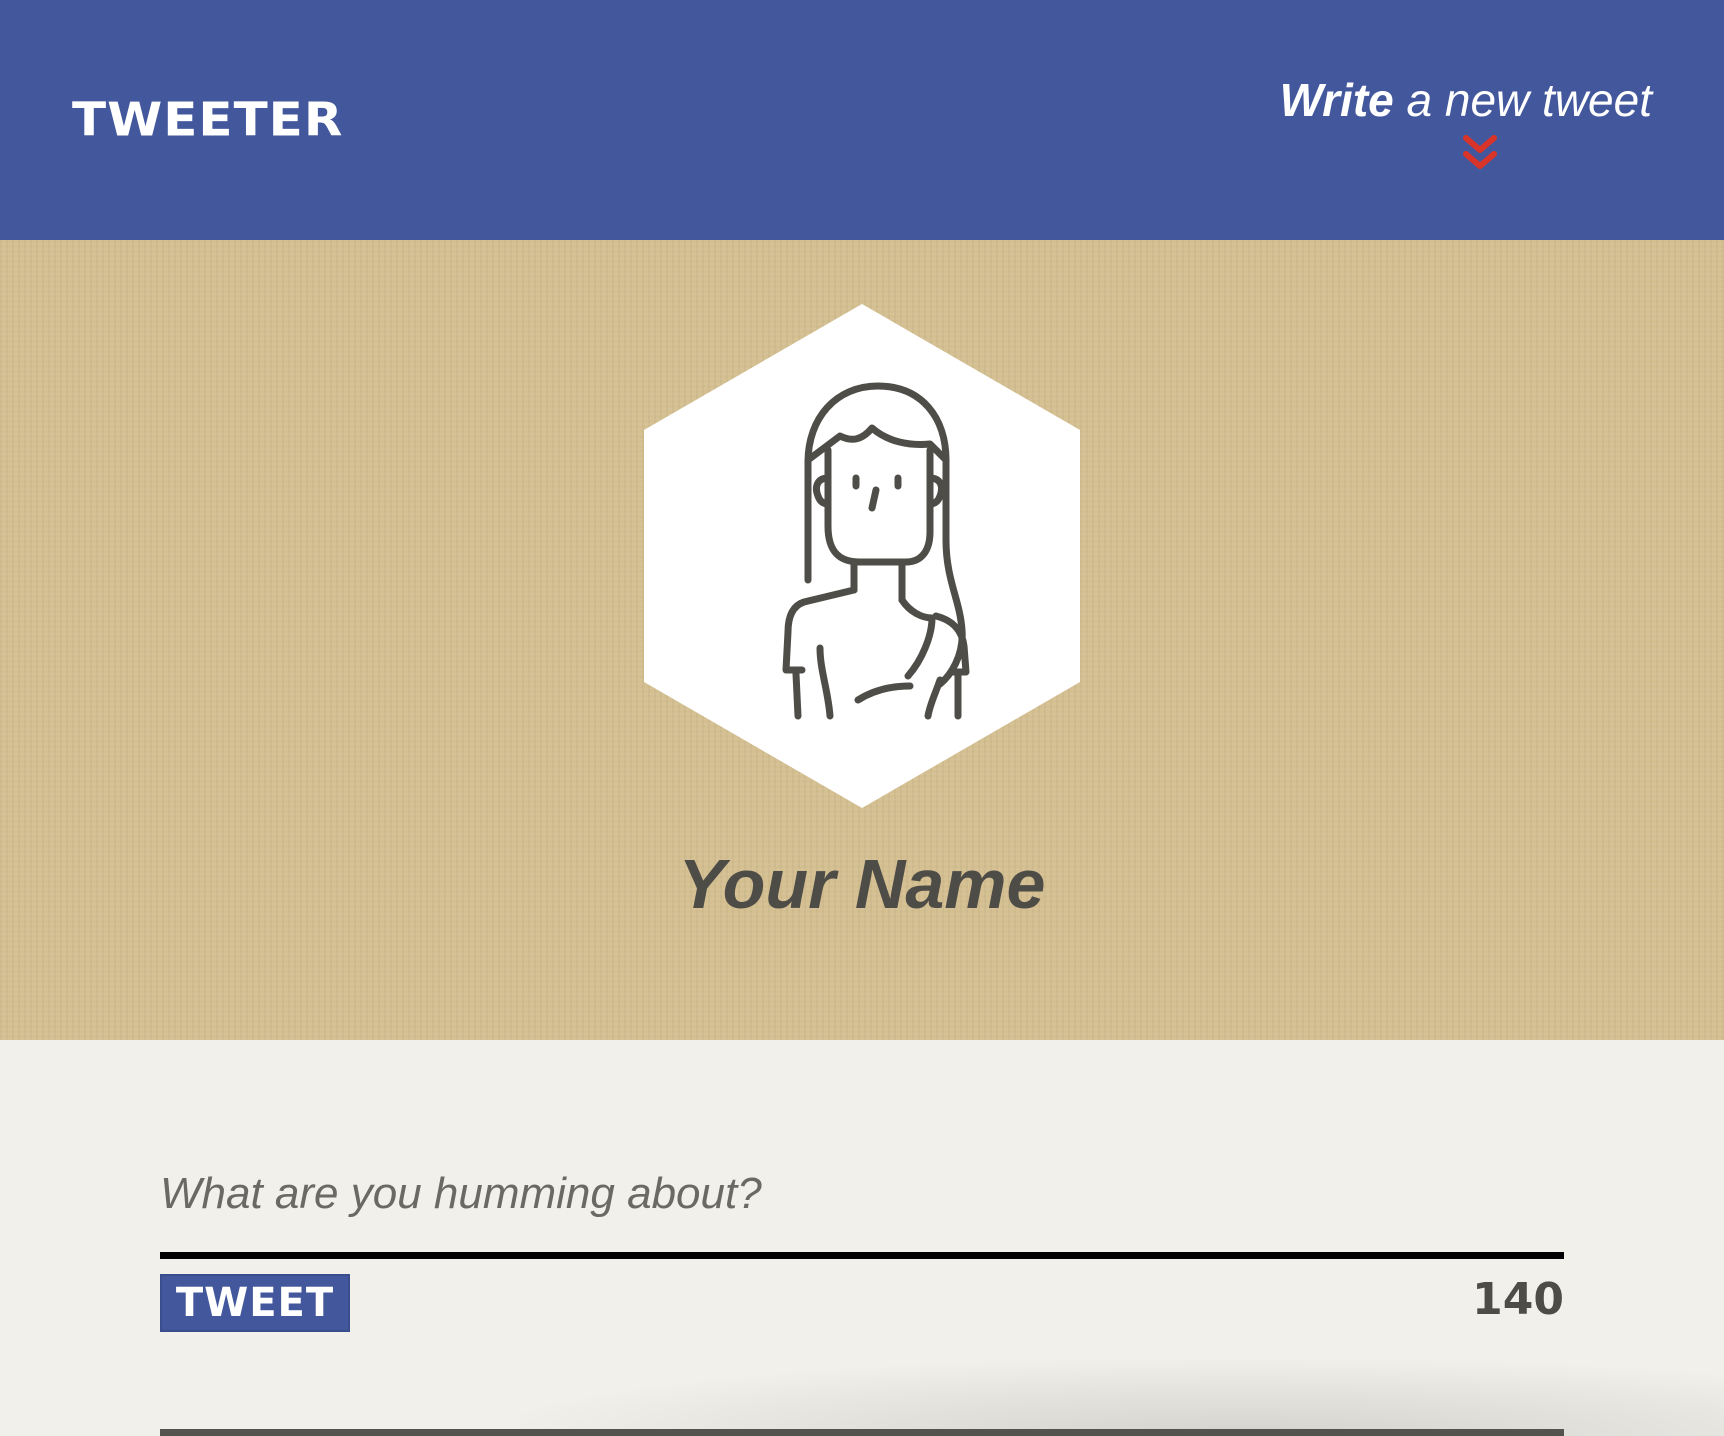  What do you see at coordinates (1518, 1299) in the screenshot?
I see `char-counter: 140` at bounding box center [1518, 1299].